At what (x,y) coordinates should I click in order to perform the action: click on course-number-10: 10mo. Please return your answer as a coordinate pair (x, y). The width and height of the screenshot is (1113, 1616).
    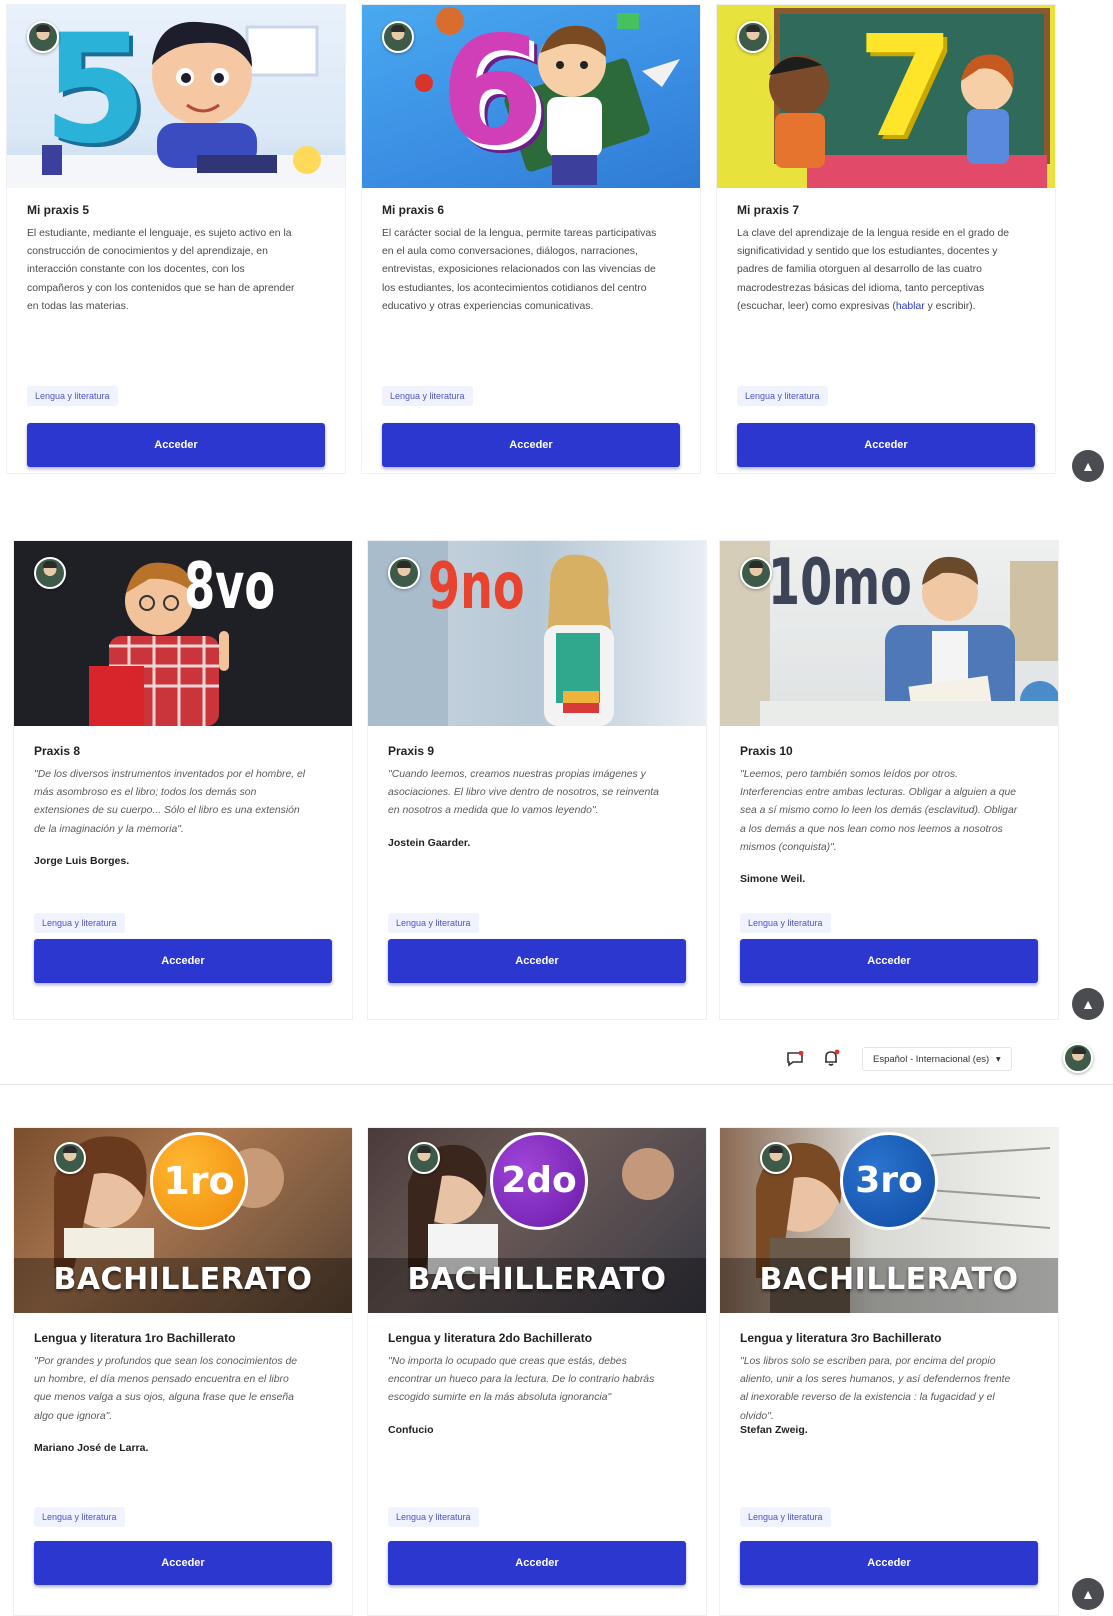
    Looking at the image, I should click on (840, 583).